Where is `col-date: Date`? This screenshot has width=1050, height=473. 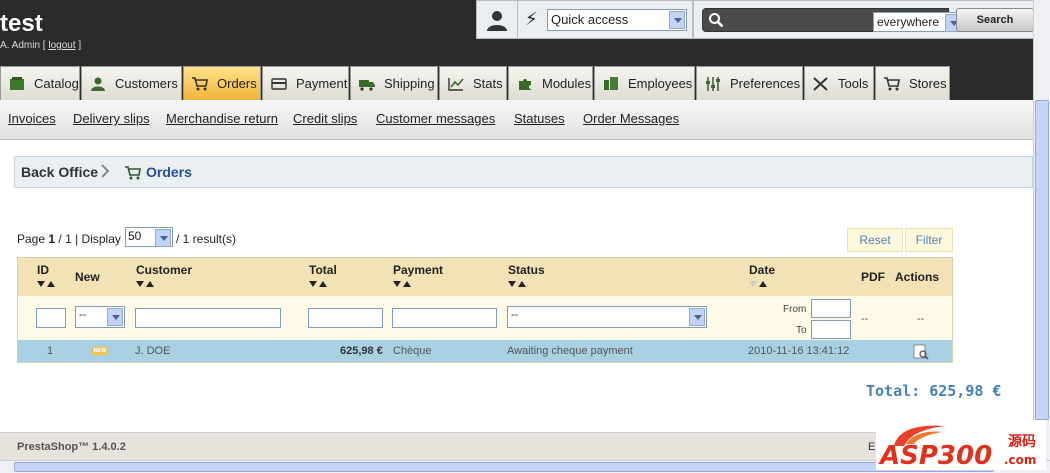
col-date: Date is located at coordinates (762, 270).